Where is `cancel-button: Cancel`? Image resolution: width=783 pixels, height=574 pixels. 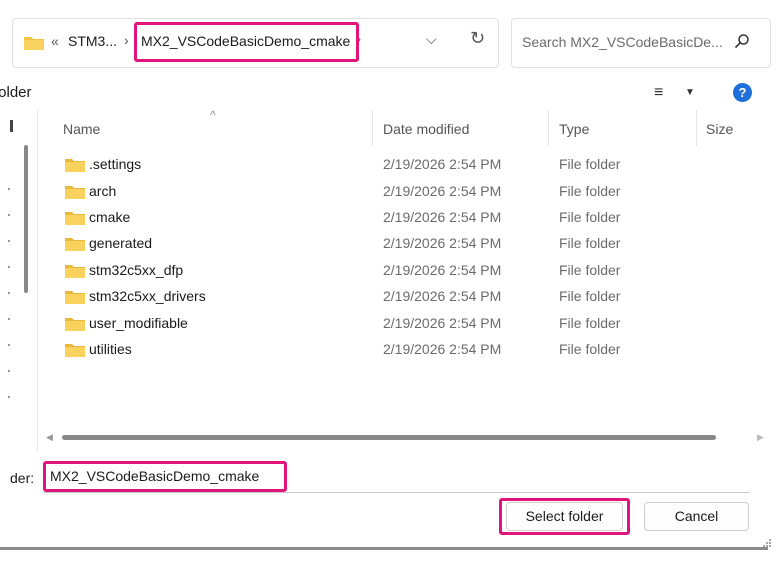
cancel-button: Cancel is located at coordinates (696, 516).